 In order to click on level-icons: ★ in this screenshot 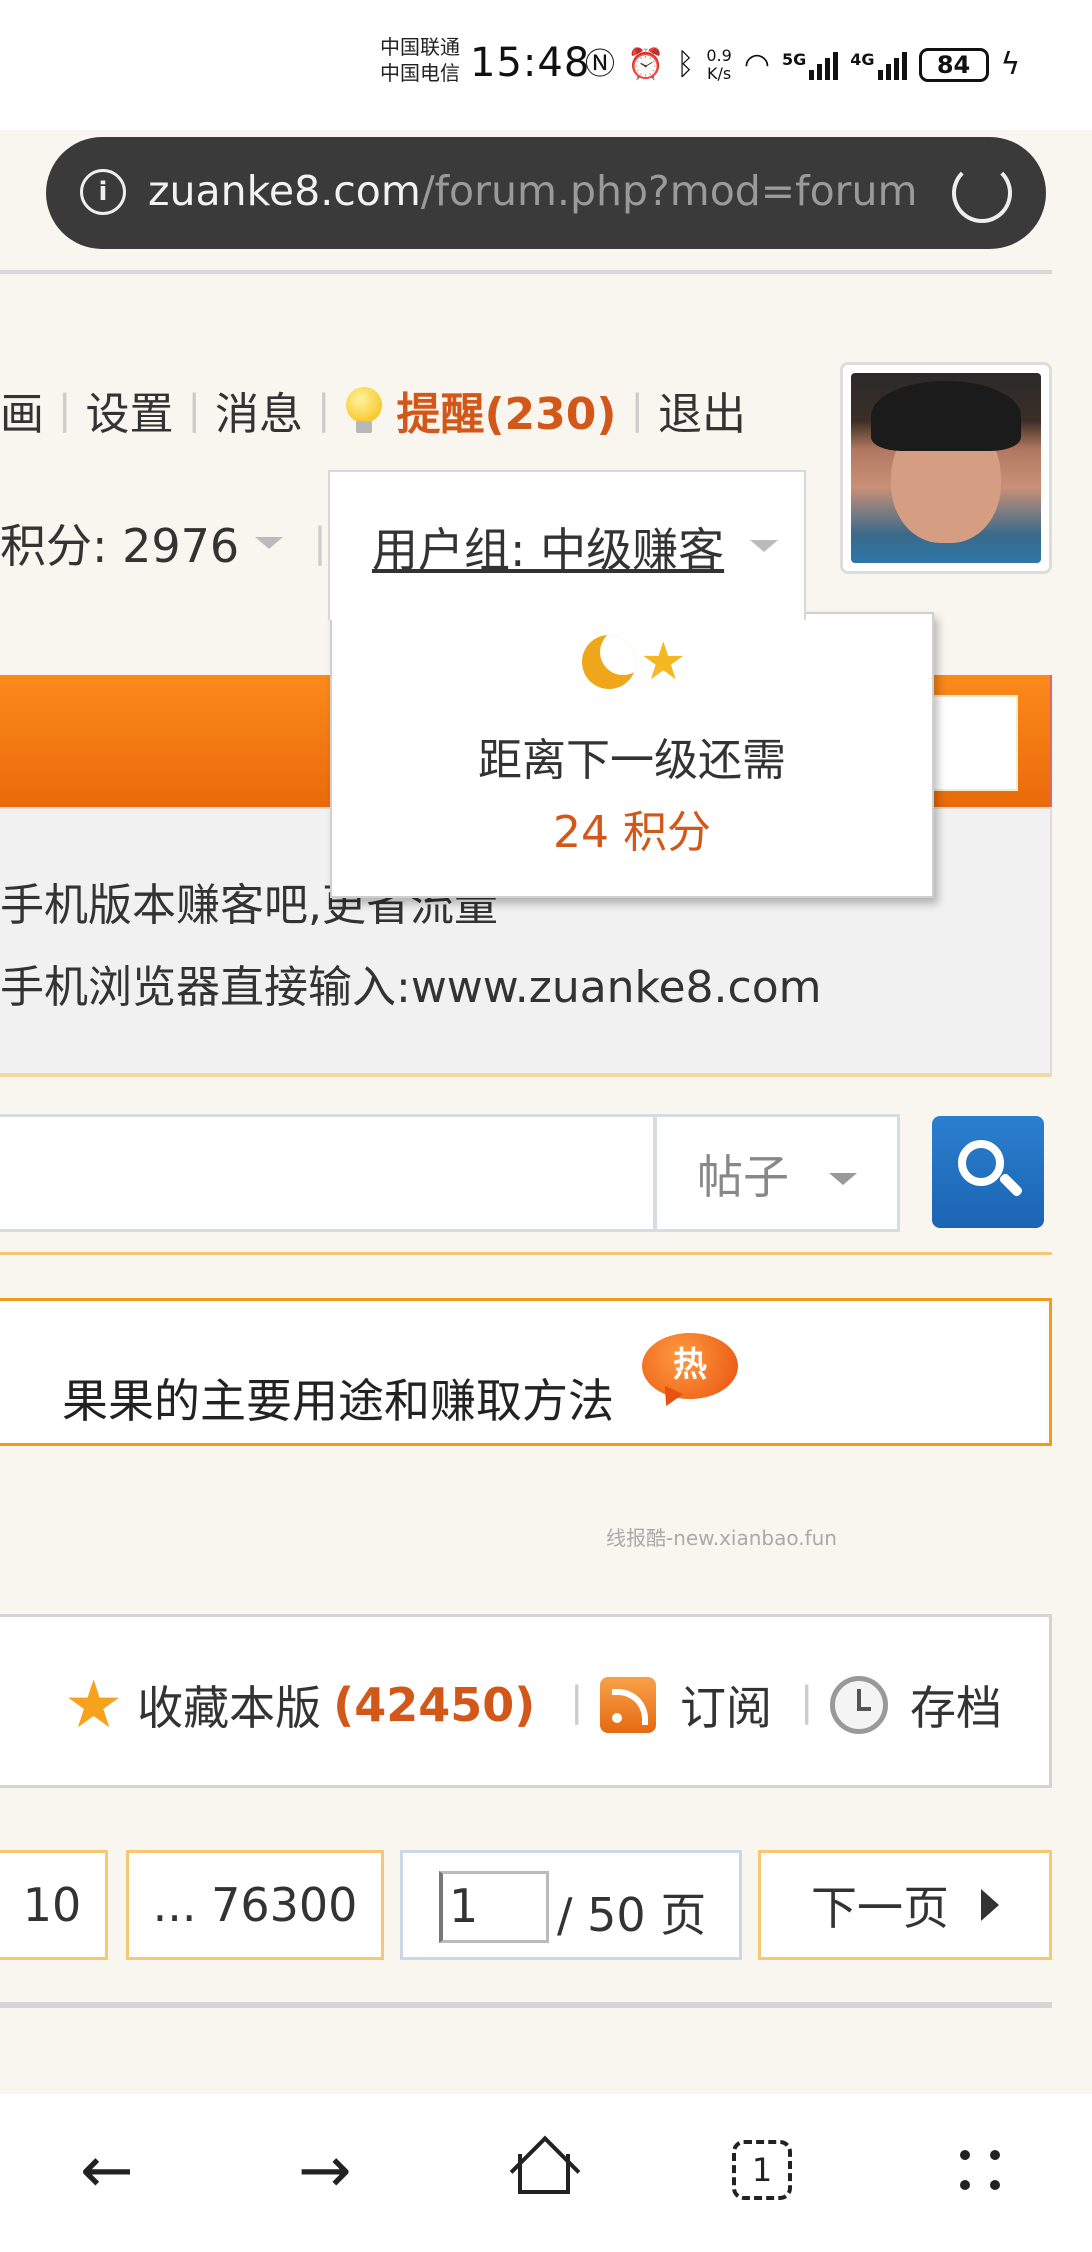, I will do `click(634, 662)`.